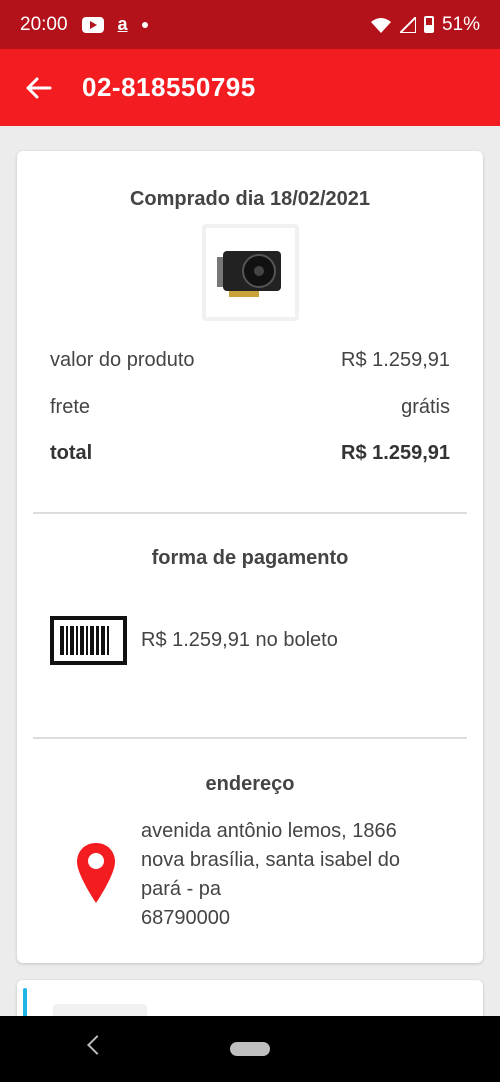  I want to click on home-pill-icon, so click(250, 1049).